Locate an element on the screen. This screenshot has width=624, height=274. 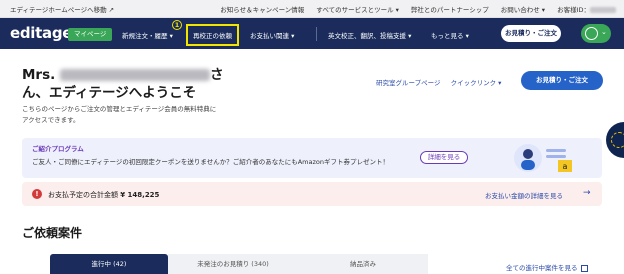
customer-id-label: お客様ID： is located at coordinates (573, 10).